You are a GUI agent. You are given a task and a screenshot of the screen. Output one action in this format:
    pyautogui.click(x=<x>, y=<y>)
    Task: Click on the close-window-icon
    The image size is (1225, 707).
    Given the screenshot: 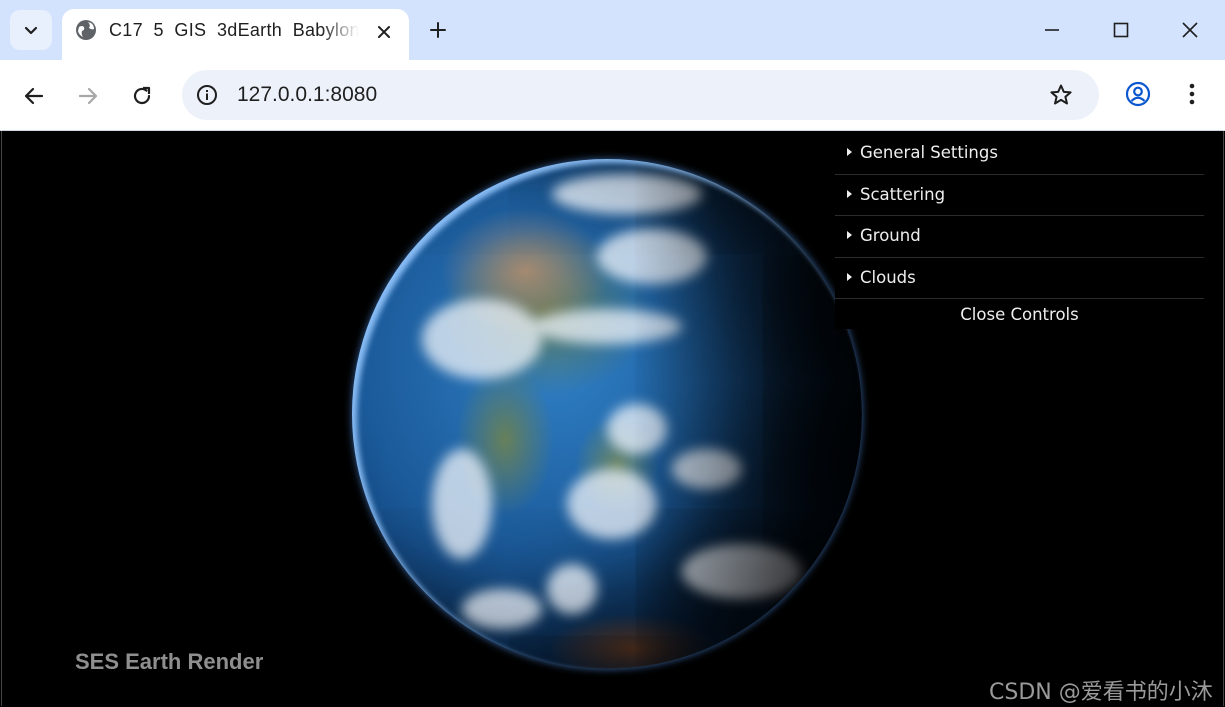 What is the action you would take?
    pyautogui.click(x=1190, y=30)
    